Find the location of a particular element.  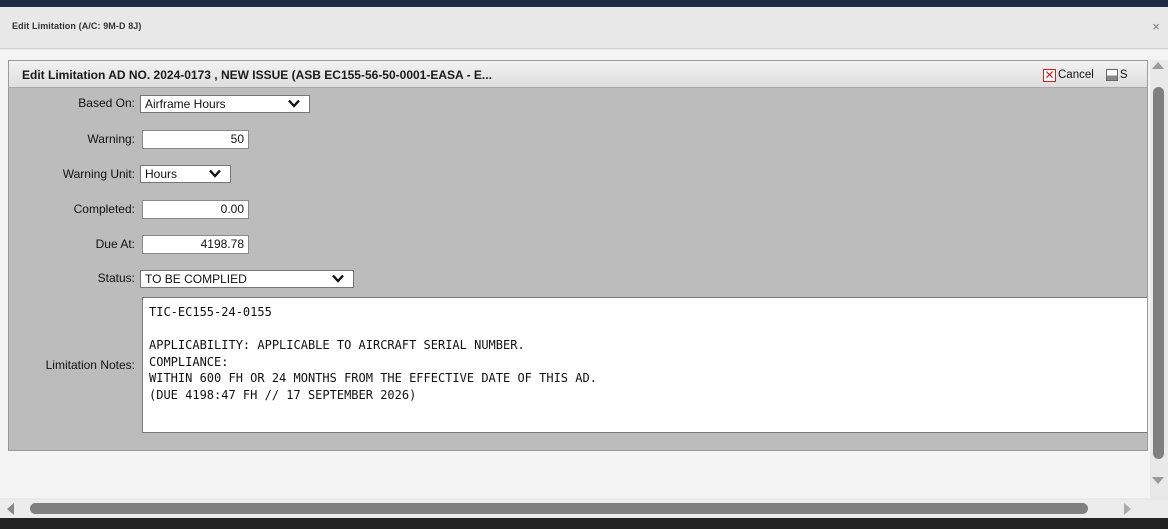

notes-line: TIC-EC155-24-0155 is located at coordinates (210, 312).